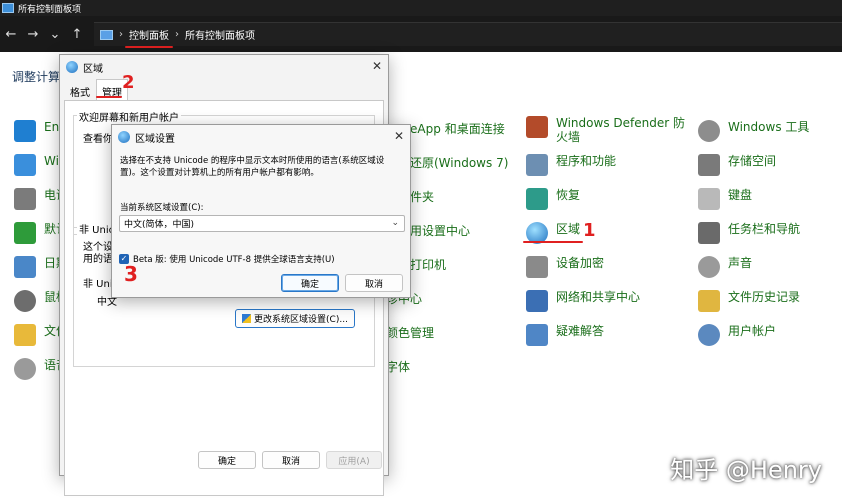 The height and width of the screenshot is (500, 842). Describe the element at coordinates (25, 369) in the screenshot. I see `microphone-icon` at that location.